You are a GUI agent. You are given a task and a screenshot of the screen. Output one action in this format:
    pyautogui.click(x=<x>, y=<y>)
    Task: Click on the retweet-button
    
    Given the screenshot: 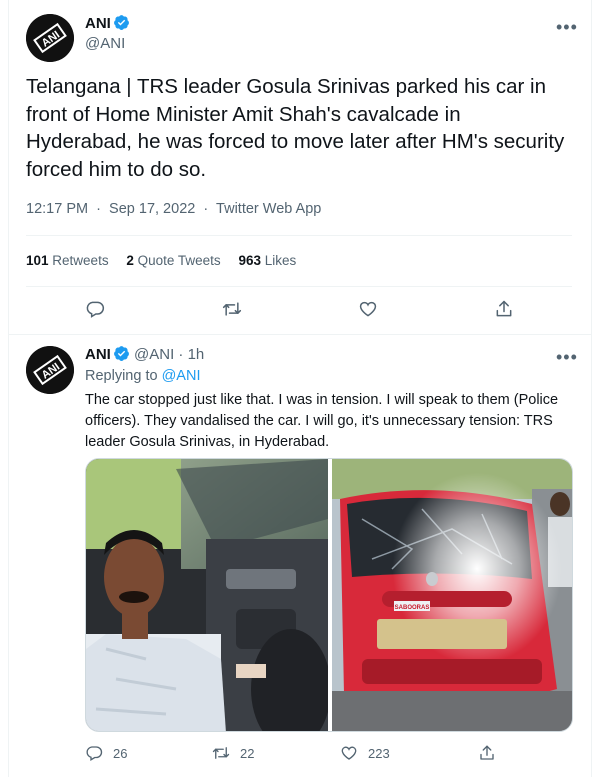 What is the action you would take?
    pyautogui.click(x=232, y=309)
    